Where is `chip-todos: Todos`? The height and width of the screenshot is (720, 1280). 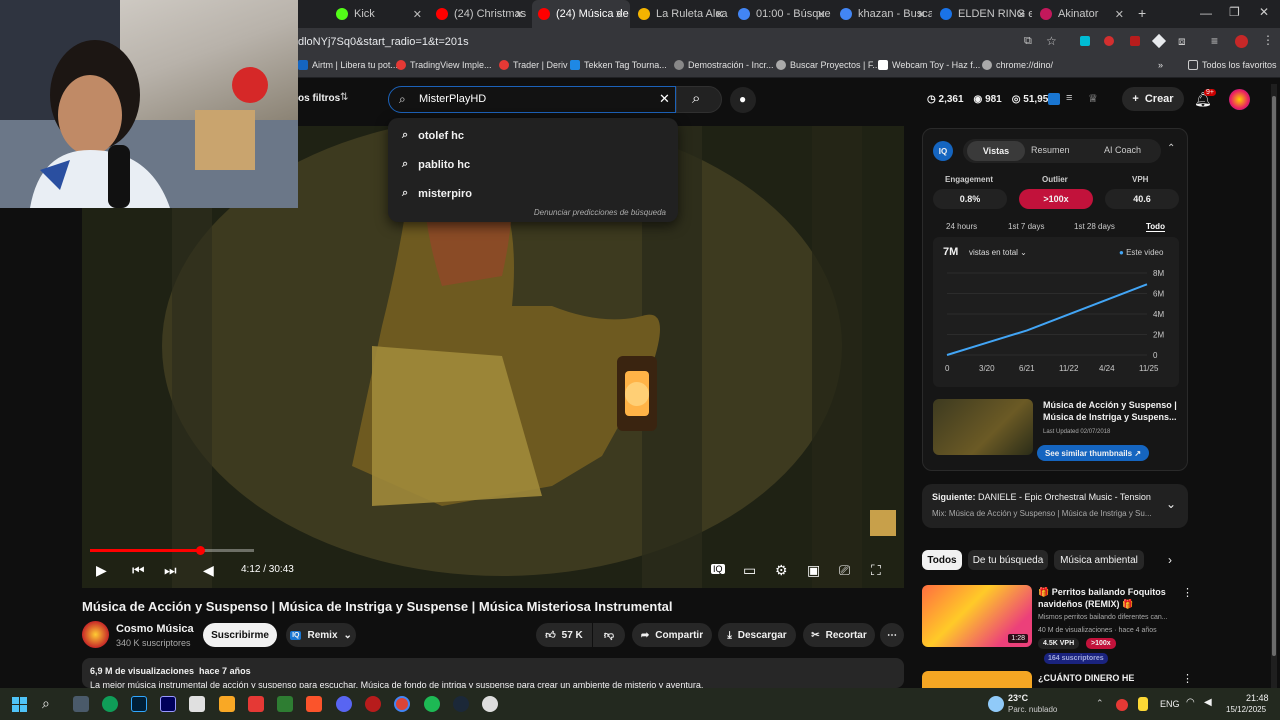 chip-todos: Todos is located at coordinates (942, 560).